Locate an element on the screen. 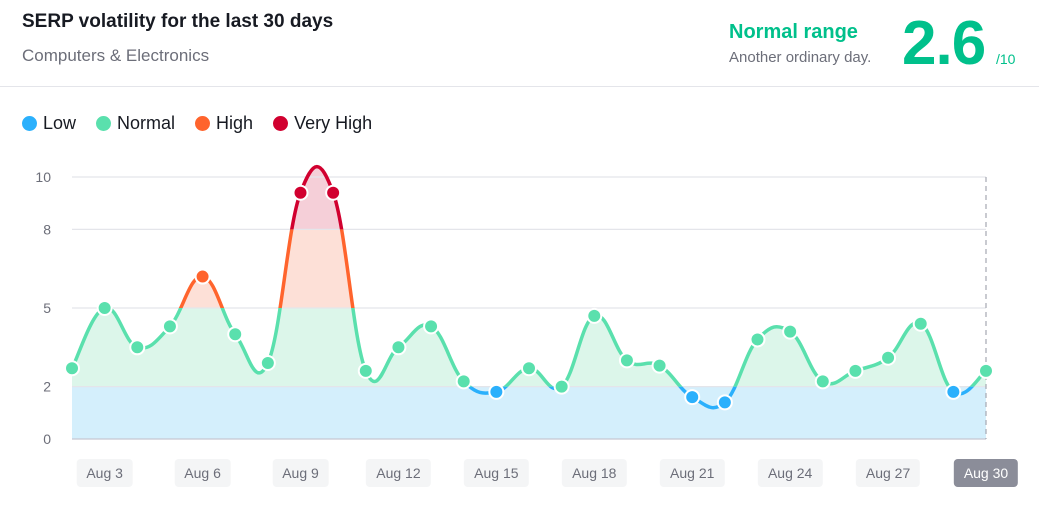 The image size is (1039, 508). x-tick-label: Aug 24 is located at coordinates (790, 473).